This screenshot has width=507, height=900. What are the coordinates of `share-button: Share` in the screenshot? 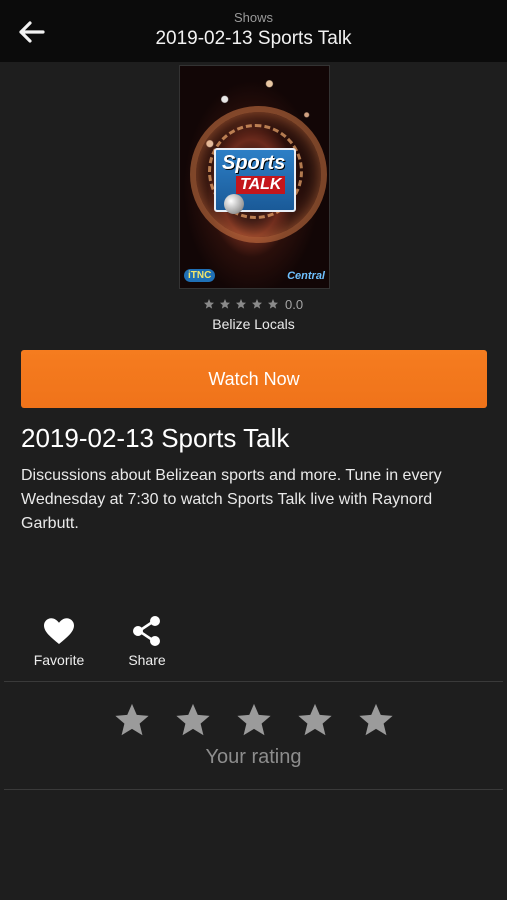 It's located at (147, 641).